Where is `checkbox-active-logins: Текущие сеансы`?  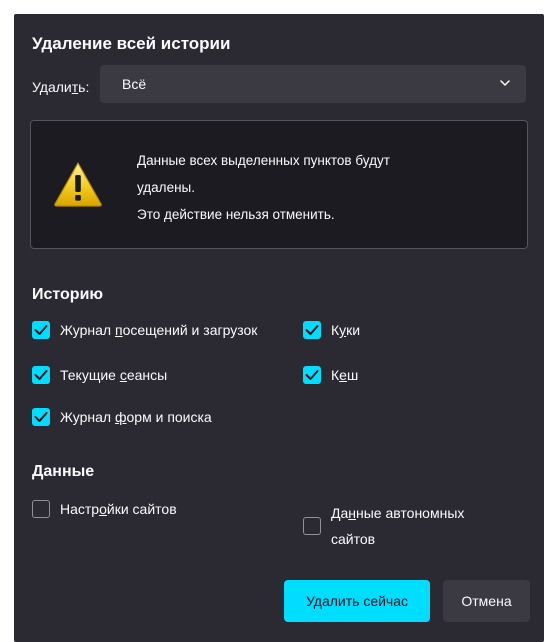 checkbox-active-logins: Текущие сеансы is located at coordinates (99, 375).